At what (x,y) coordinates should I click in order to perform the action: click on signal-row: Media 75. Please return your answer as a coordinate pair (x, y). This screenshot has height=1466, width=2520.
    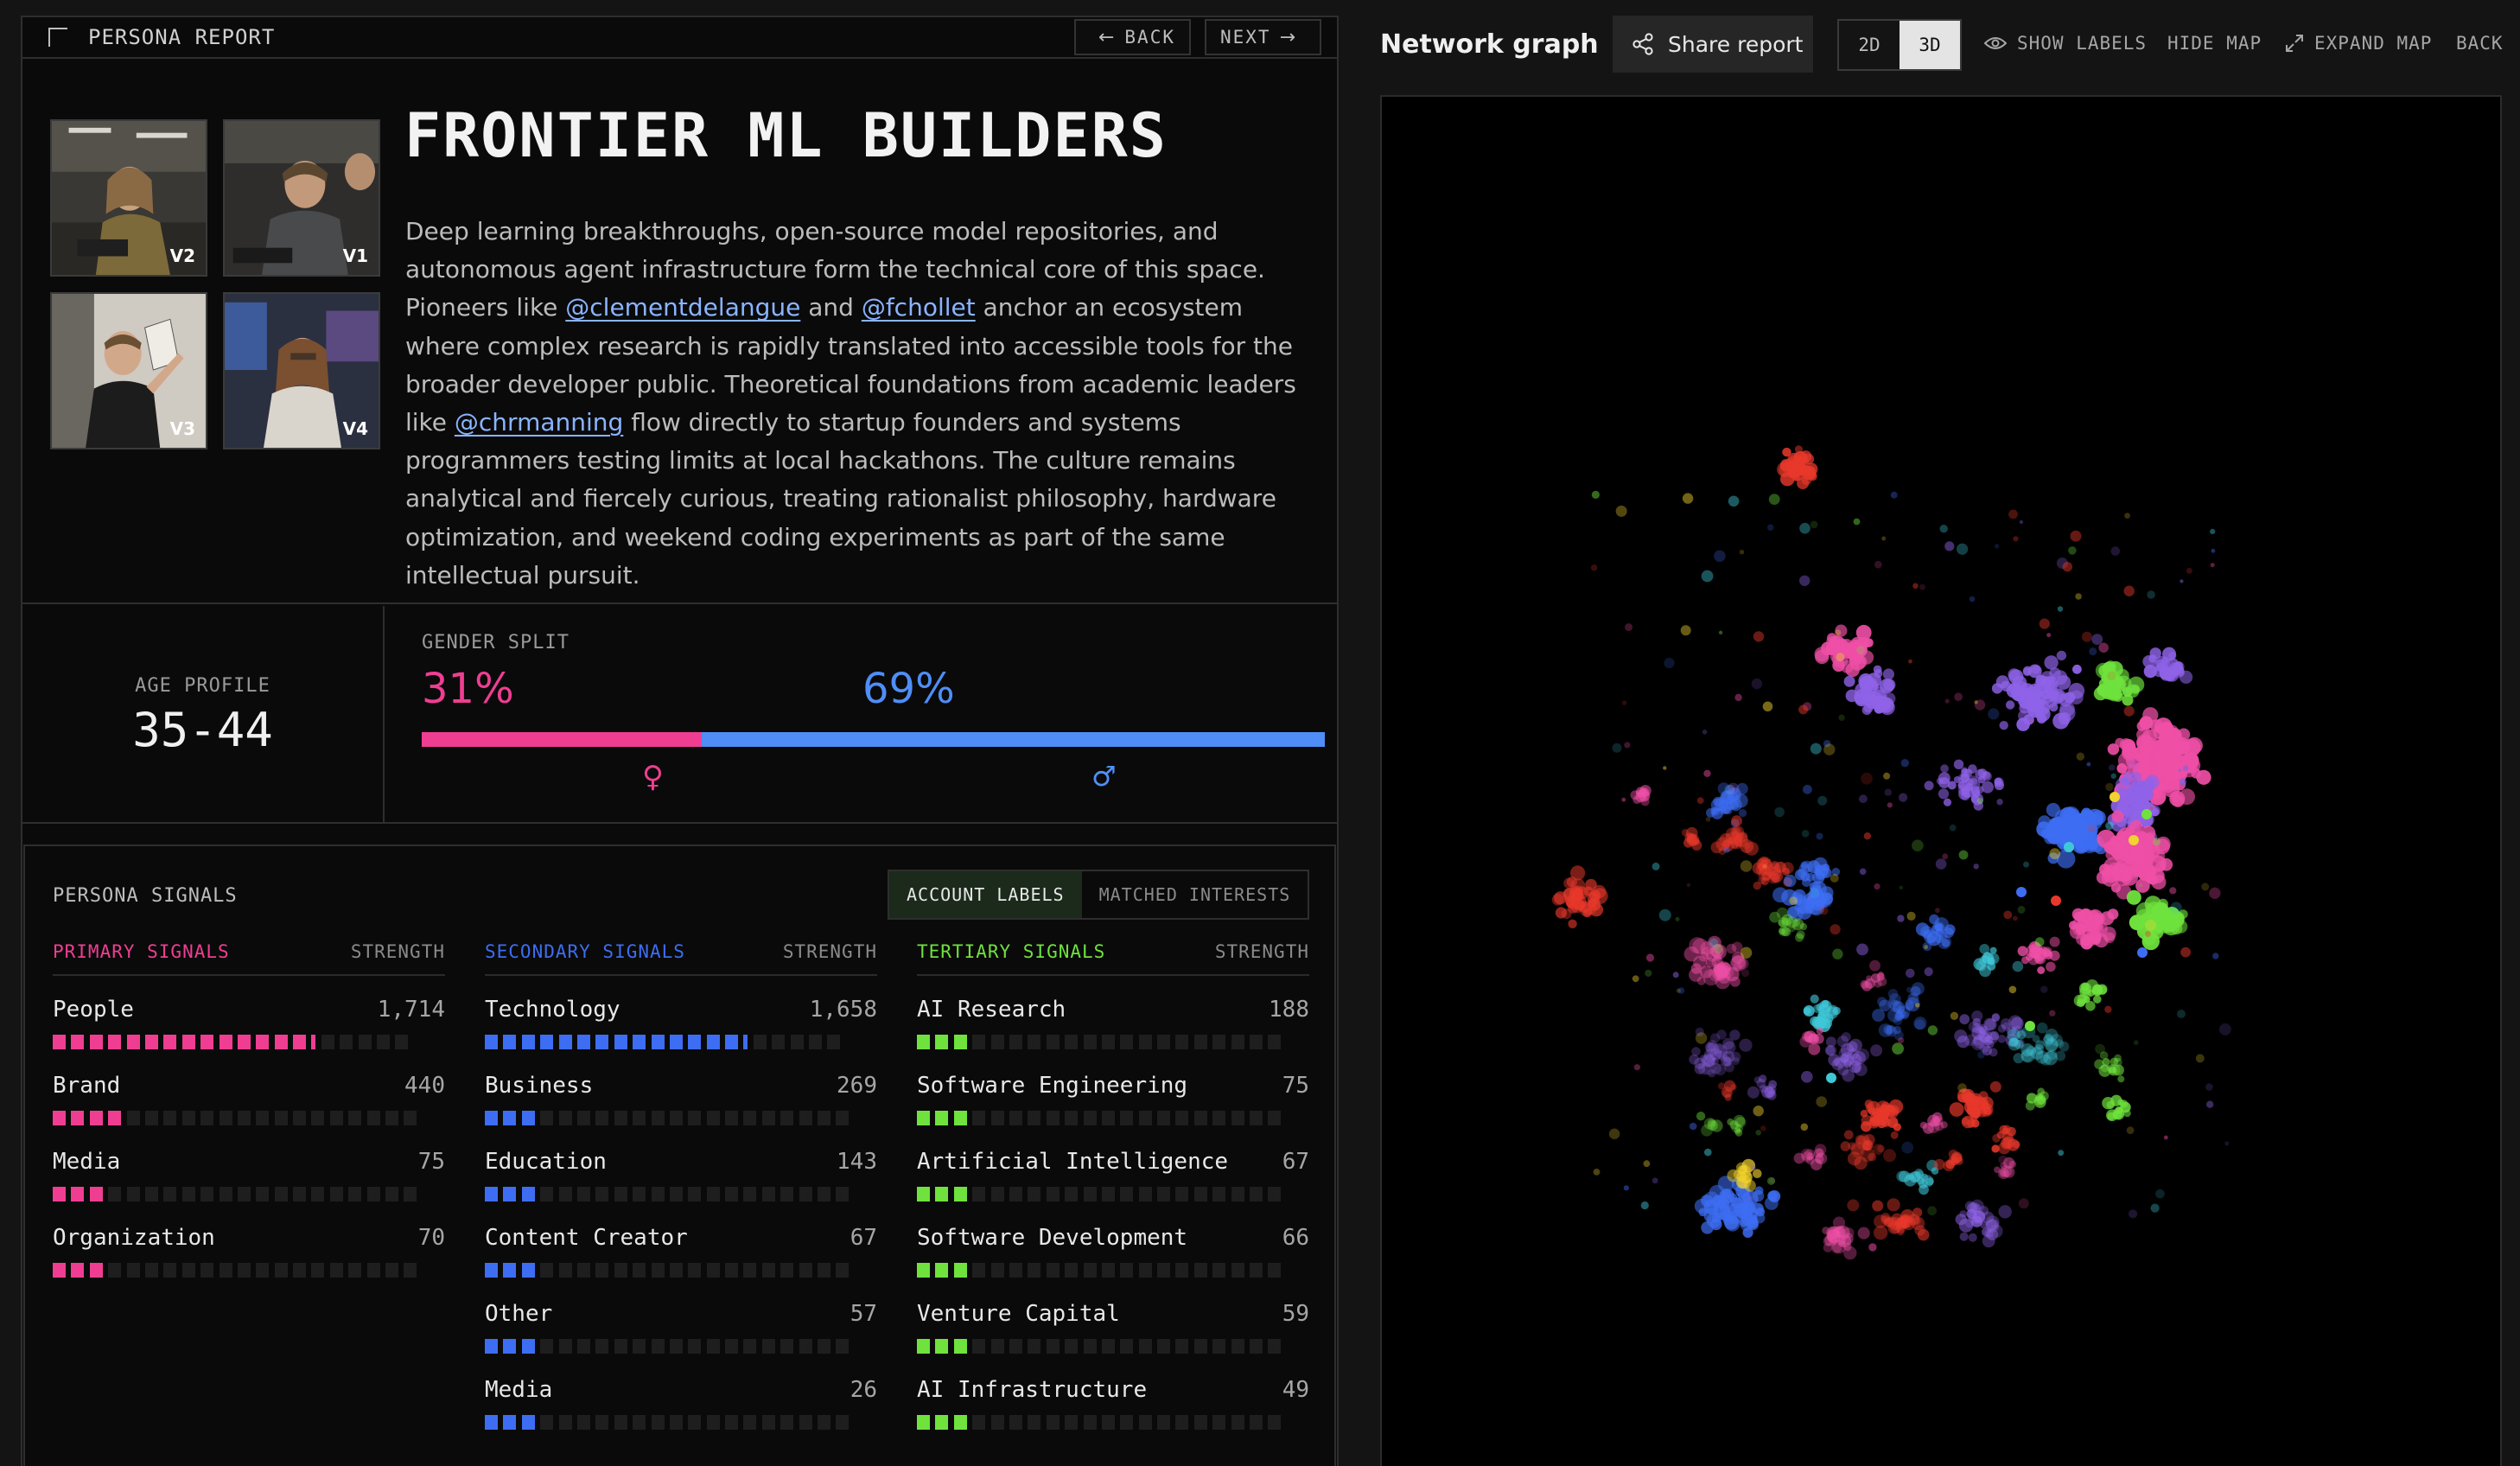
    Looking at the image, I should click on (249, 1166).